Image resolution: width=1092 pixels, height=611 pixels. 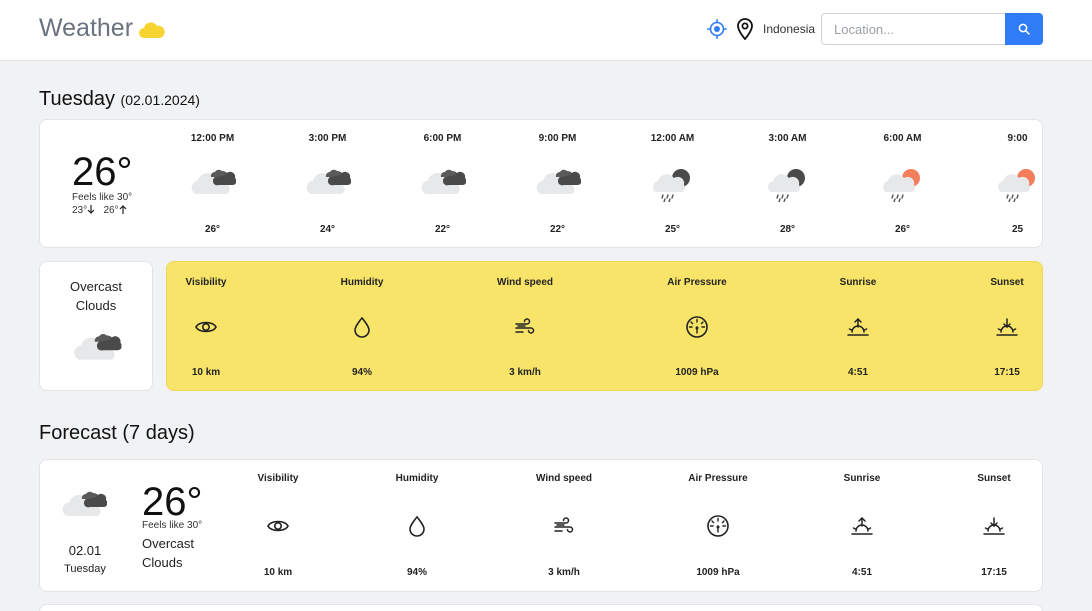 What do you see at coordinates (123, 209) in the screenshot?
I see `arrow-up-icon` at bounding box center [123, 209].